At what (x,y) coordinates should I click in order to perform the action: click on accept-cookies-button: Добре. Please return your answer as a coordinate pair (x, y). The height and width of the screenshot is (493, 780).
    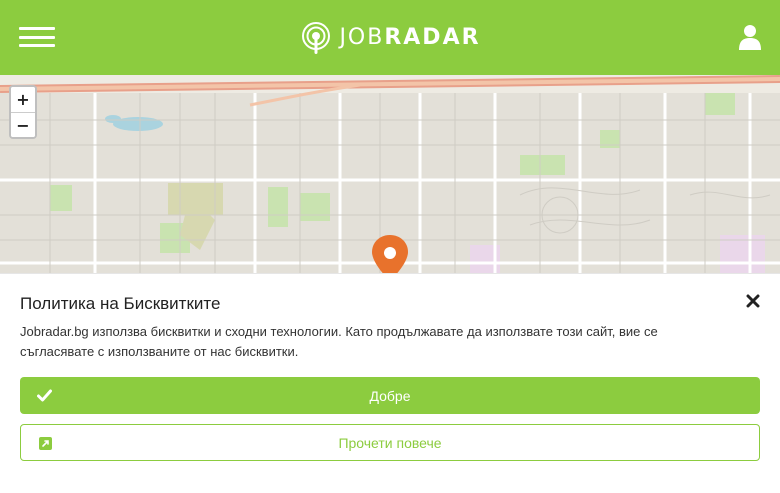
    Looking at the image, I should click on (390, 395).